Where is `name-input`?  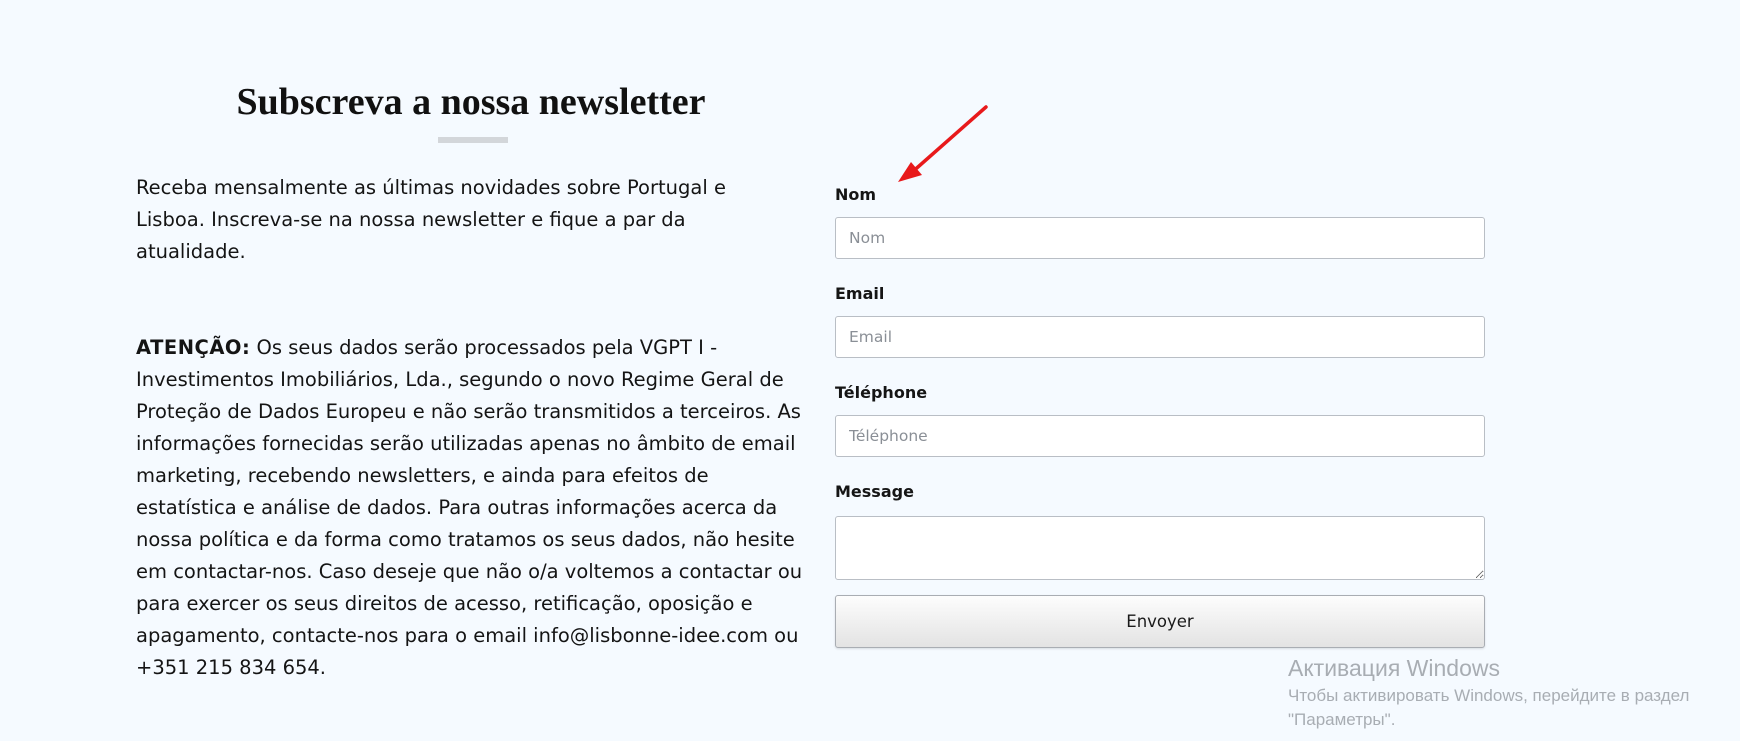 name-input is located at coordinates (1160, 238).